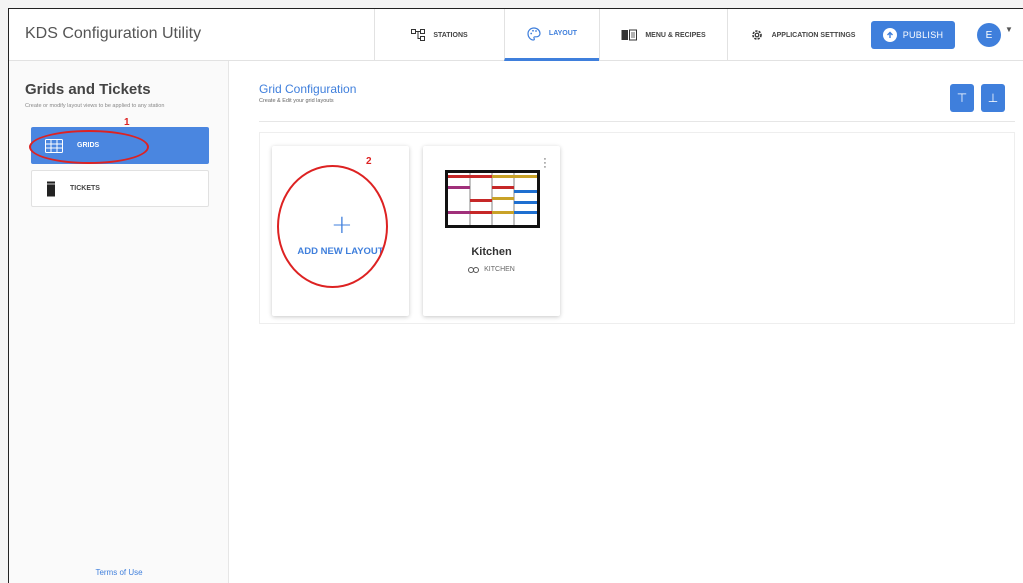  I want to click on add-new-layout-card: + ADD NEW LAYOUT, so click(340, 231).